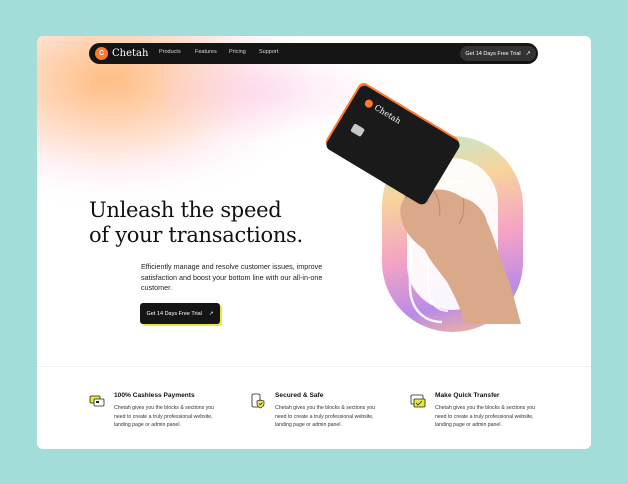 This screenshot has height=484, width=628. What do you see at coordinates (418, 401) in the screenshot?
I see `quick-transfer-icon` at bounding box center [418, 401].